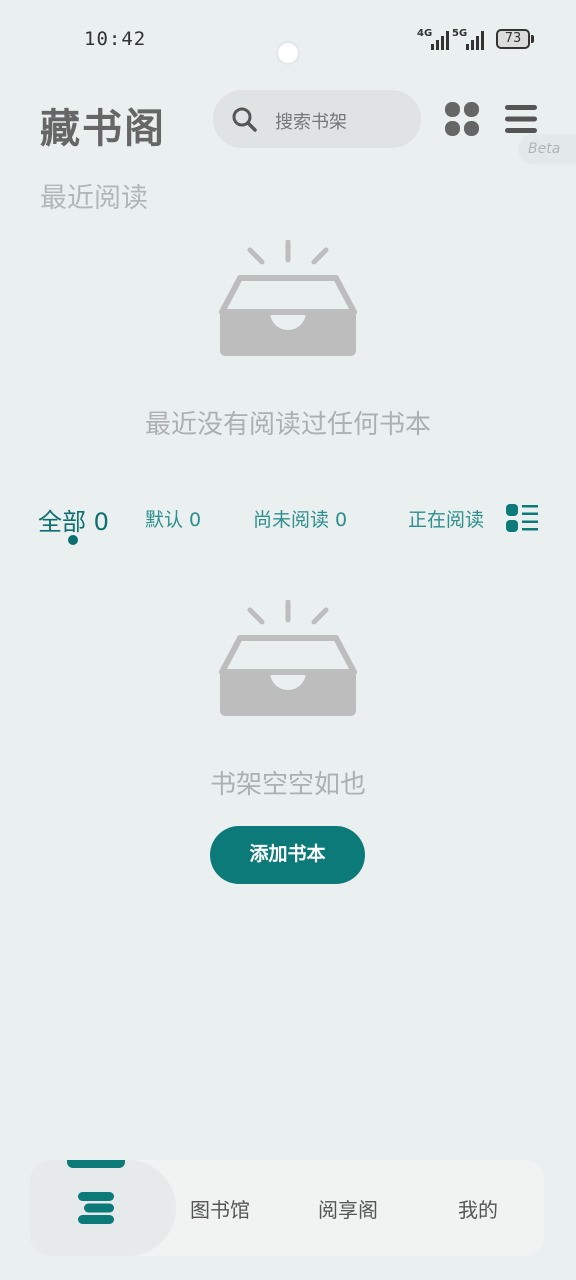  What do you see at coordinates (311, 122) in the screenshot?
I see `search-placeholder: 搜索书架` at bounding box center [311, 122].